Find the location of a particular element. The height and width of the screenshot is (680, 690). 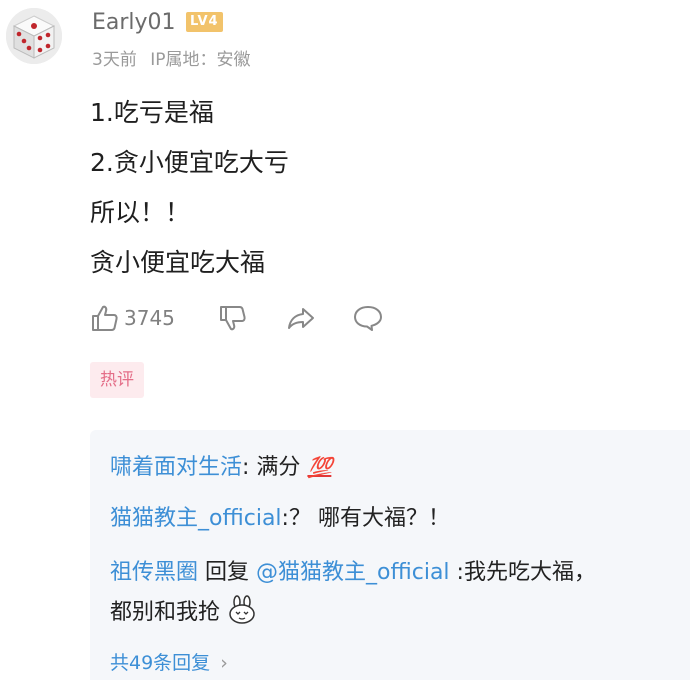

comment-bubble-icon is located at coordinates (368, 318).